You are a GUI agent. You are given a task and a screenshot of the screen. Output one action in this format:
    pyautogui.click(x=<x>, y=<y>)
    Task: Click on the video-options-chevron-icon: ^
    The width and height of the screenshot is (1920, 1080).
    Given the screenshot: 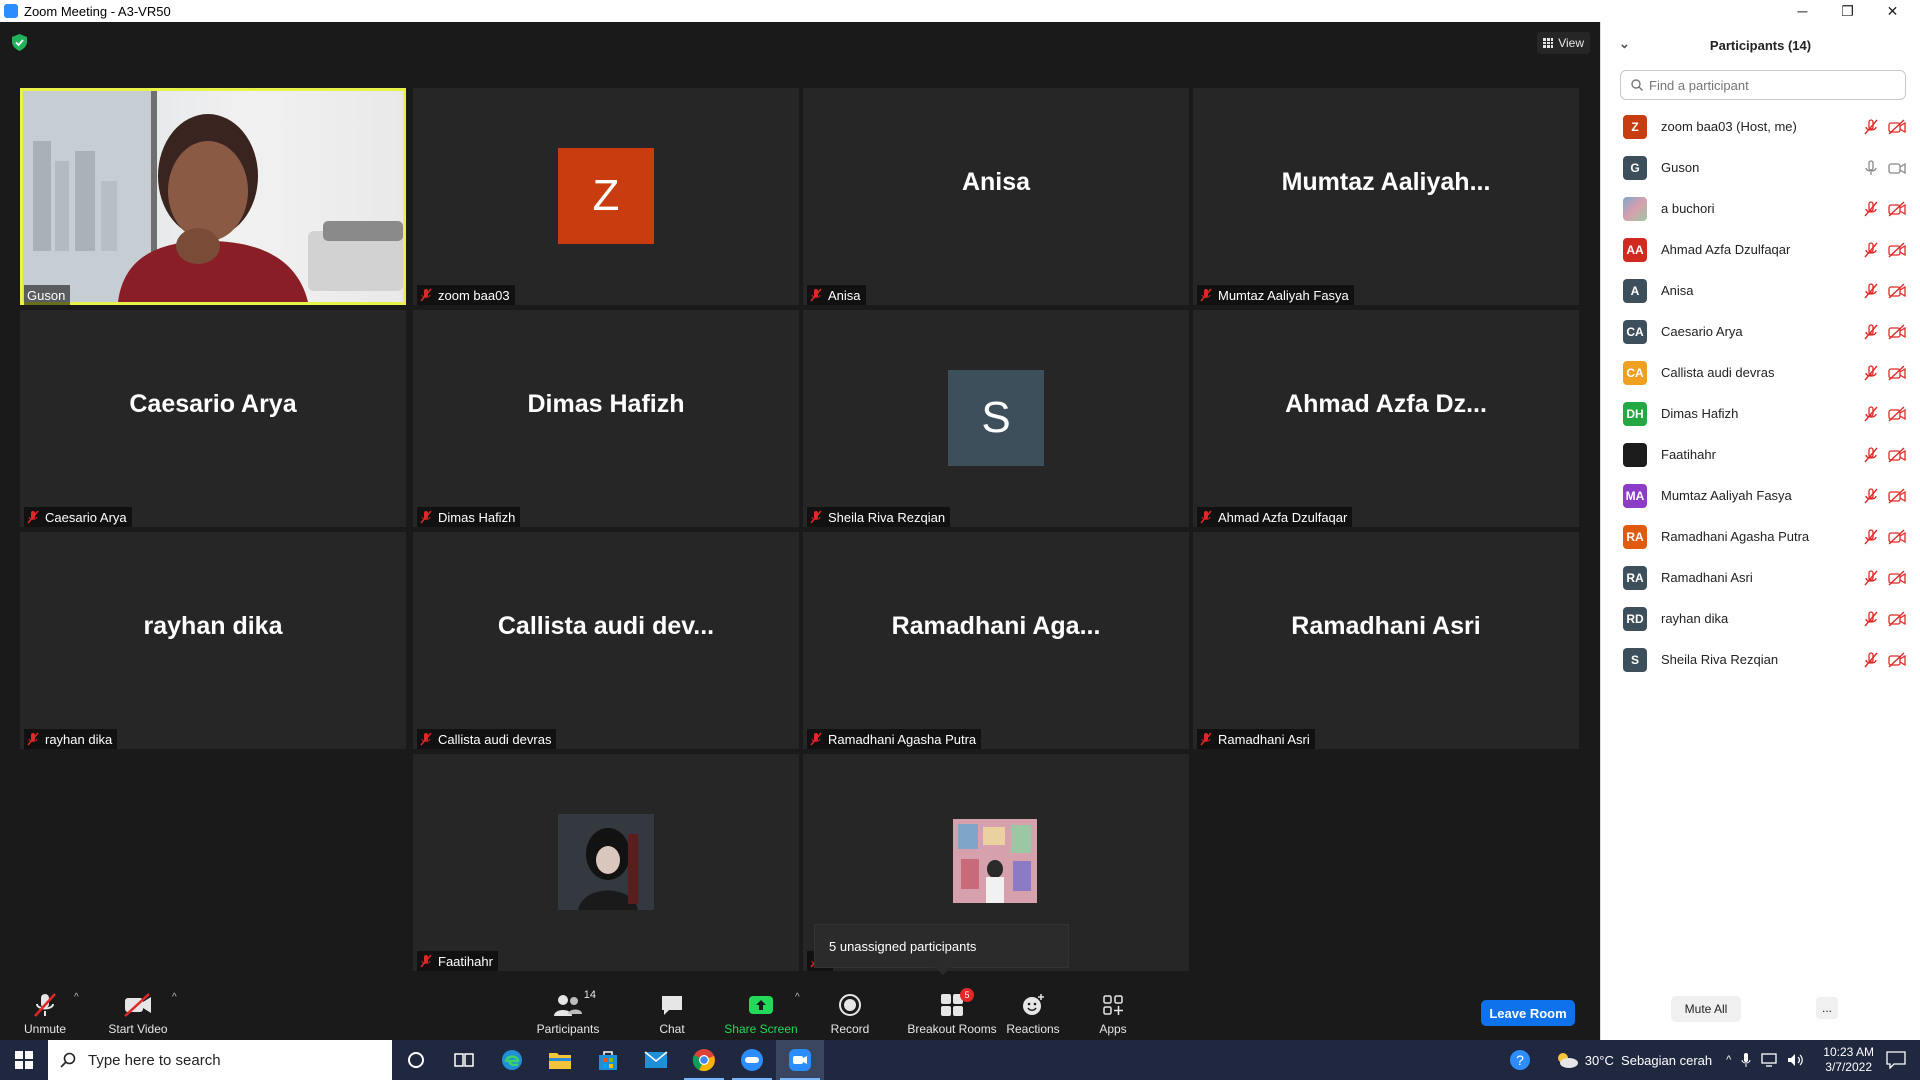 What is the action you would take?
    pyautogui.click(x=174, y=997)
    